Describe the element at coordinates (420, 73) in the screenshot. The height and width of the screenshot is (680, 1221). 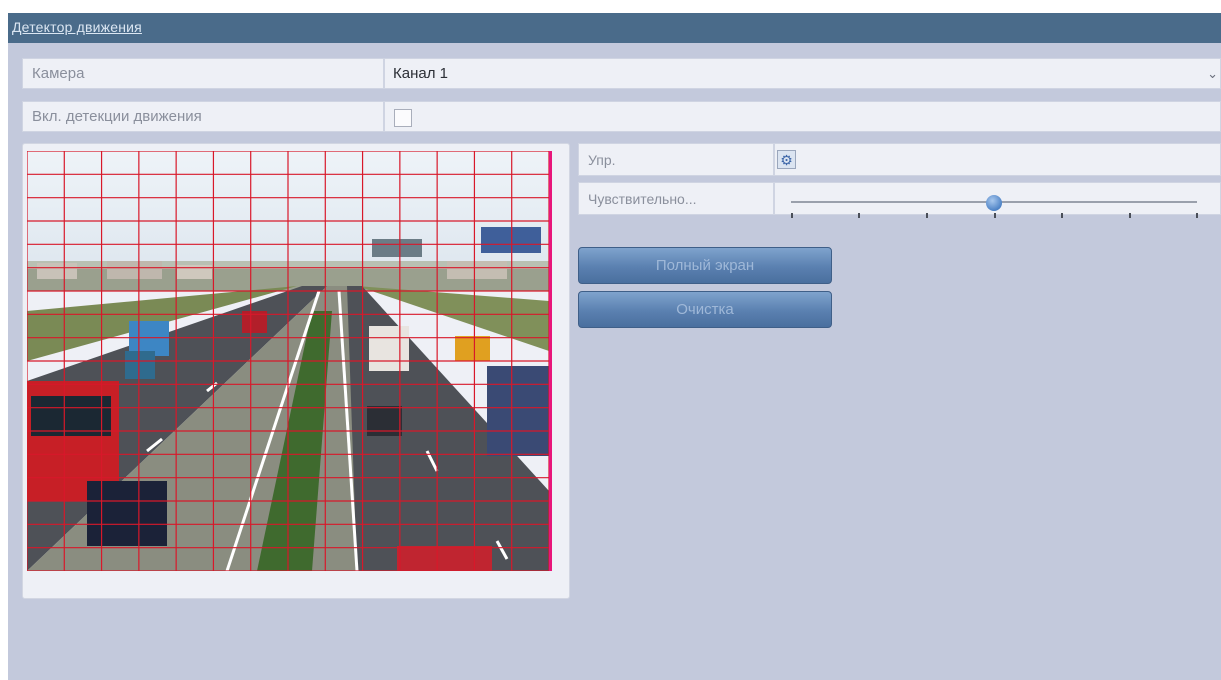
I see `camera-select-value: Канал 1` at that location.